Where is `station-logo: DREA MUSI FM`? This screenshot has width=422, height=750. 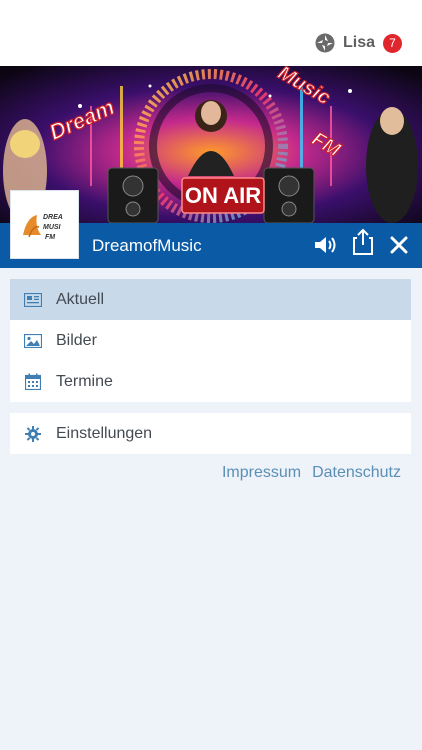
station-logo: DREA MUSI FM is located at coordinates (44, 224).